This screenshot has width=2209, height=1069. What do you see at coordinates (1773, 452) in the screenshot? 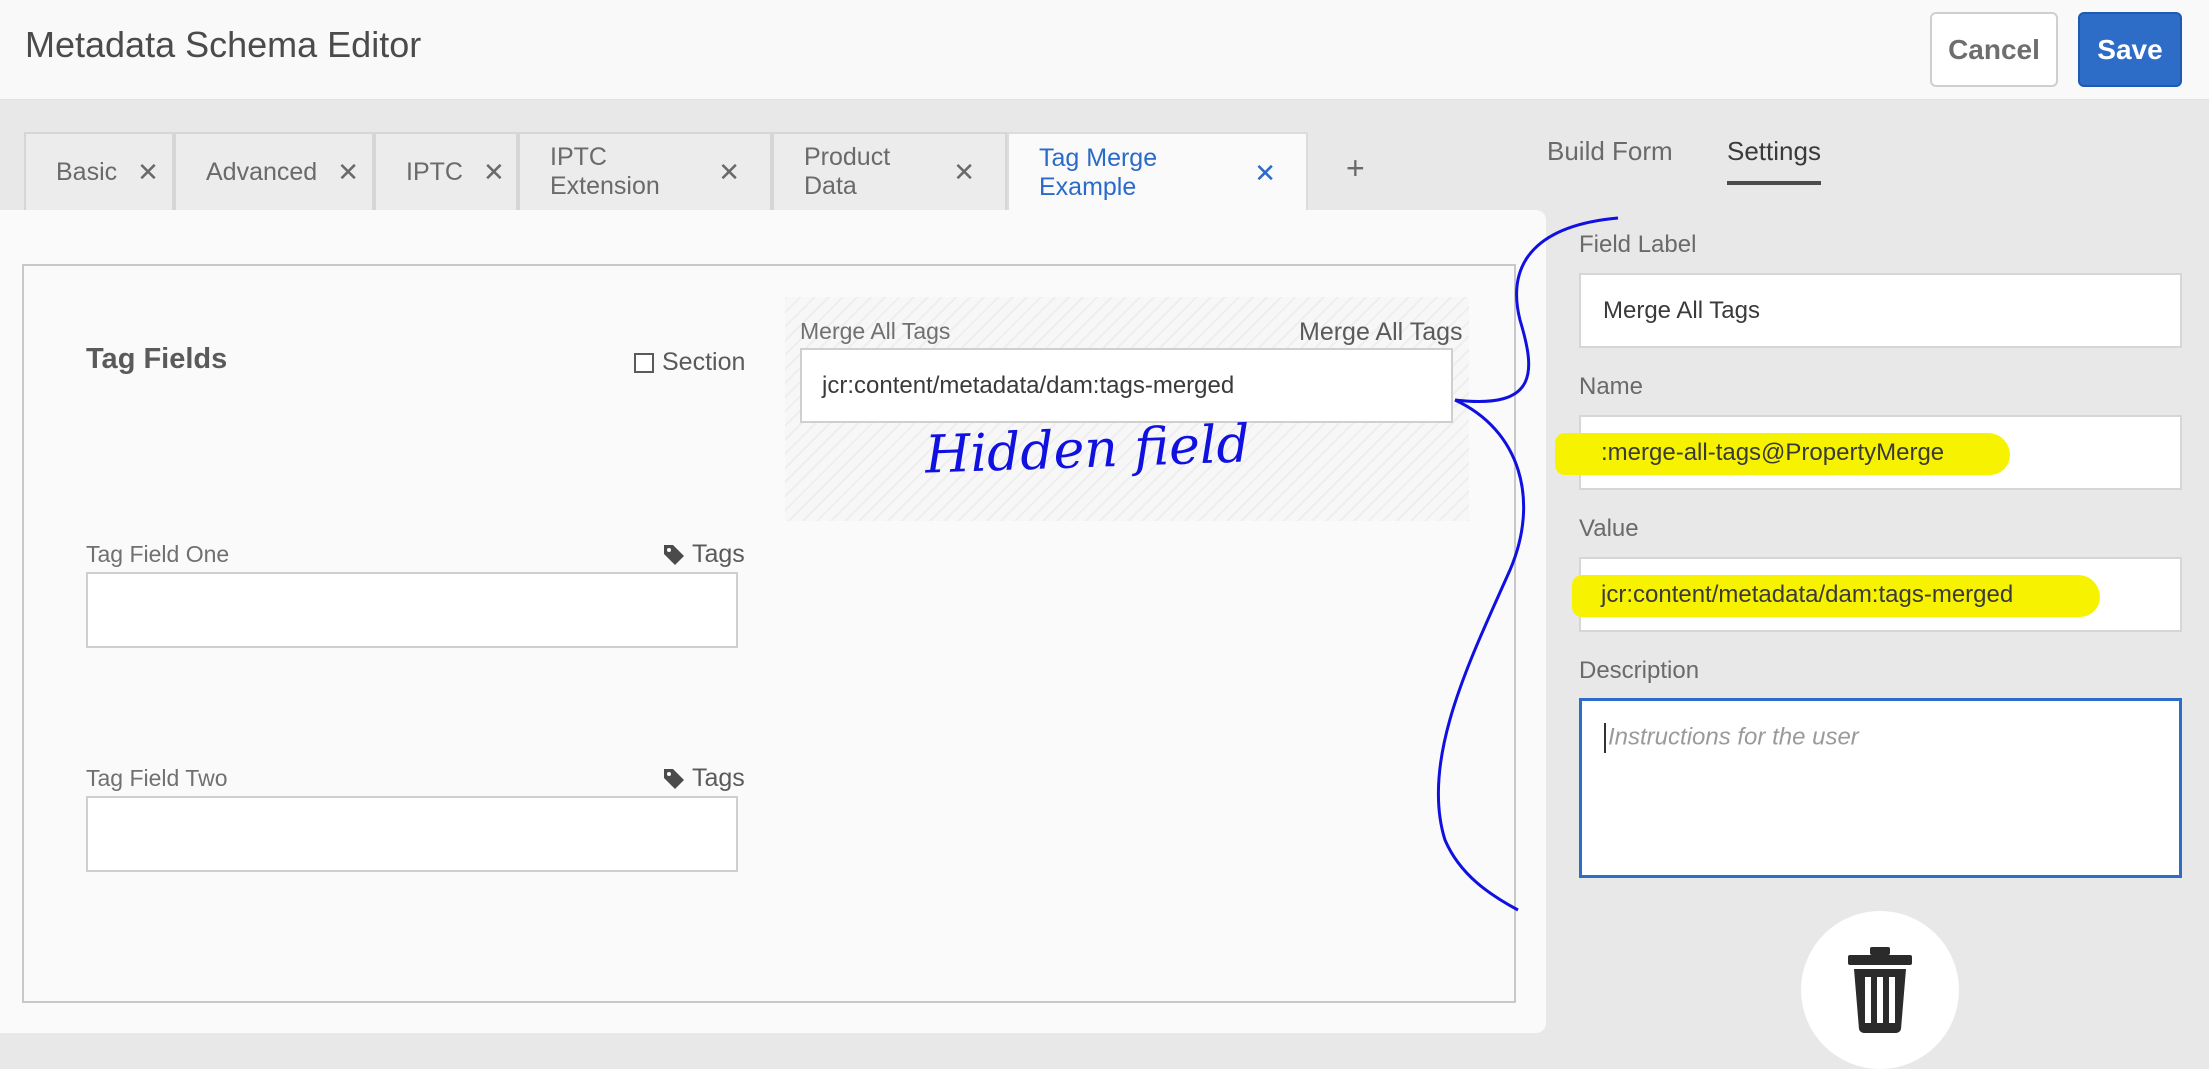
I see `name-value: :merge-all-tags@PropertyMerge` at bounding box center [1773, 452].